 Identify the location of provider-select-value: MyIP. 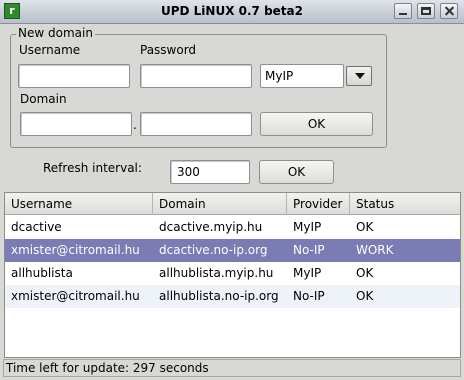
(302, 76).